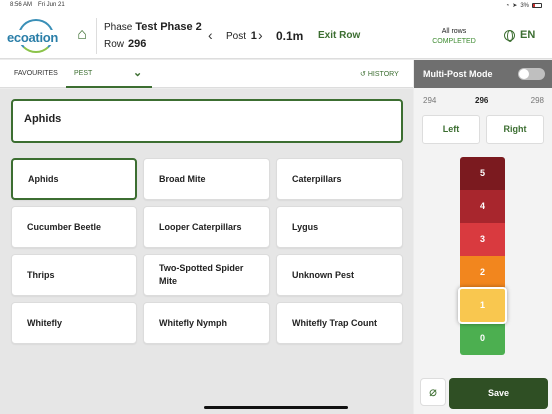  What do you see at coordinates (339, 179) in the screenshot?
I see `pest-button-caterpillars: Caterpillars` at bounding box center [339, 179].